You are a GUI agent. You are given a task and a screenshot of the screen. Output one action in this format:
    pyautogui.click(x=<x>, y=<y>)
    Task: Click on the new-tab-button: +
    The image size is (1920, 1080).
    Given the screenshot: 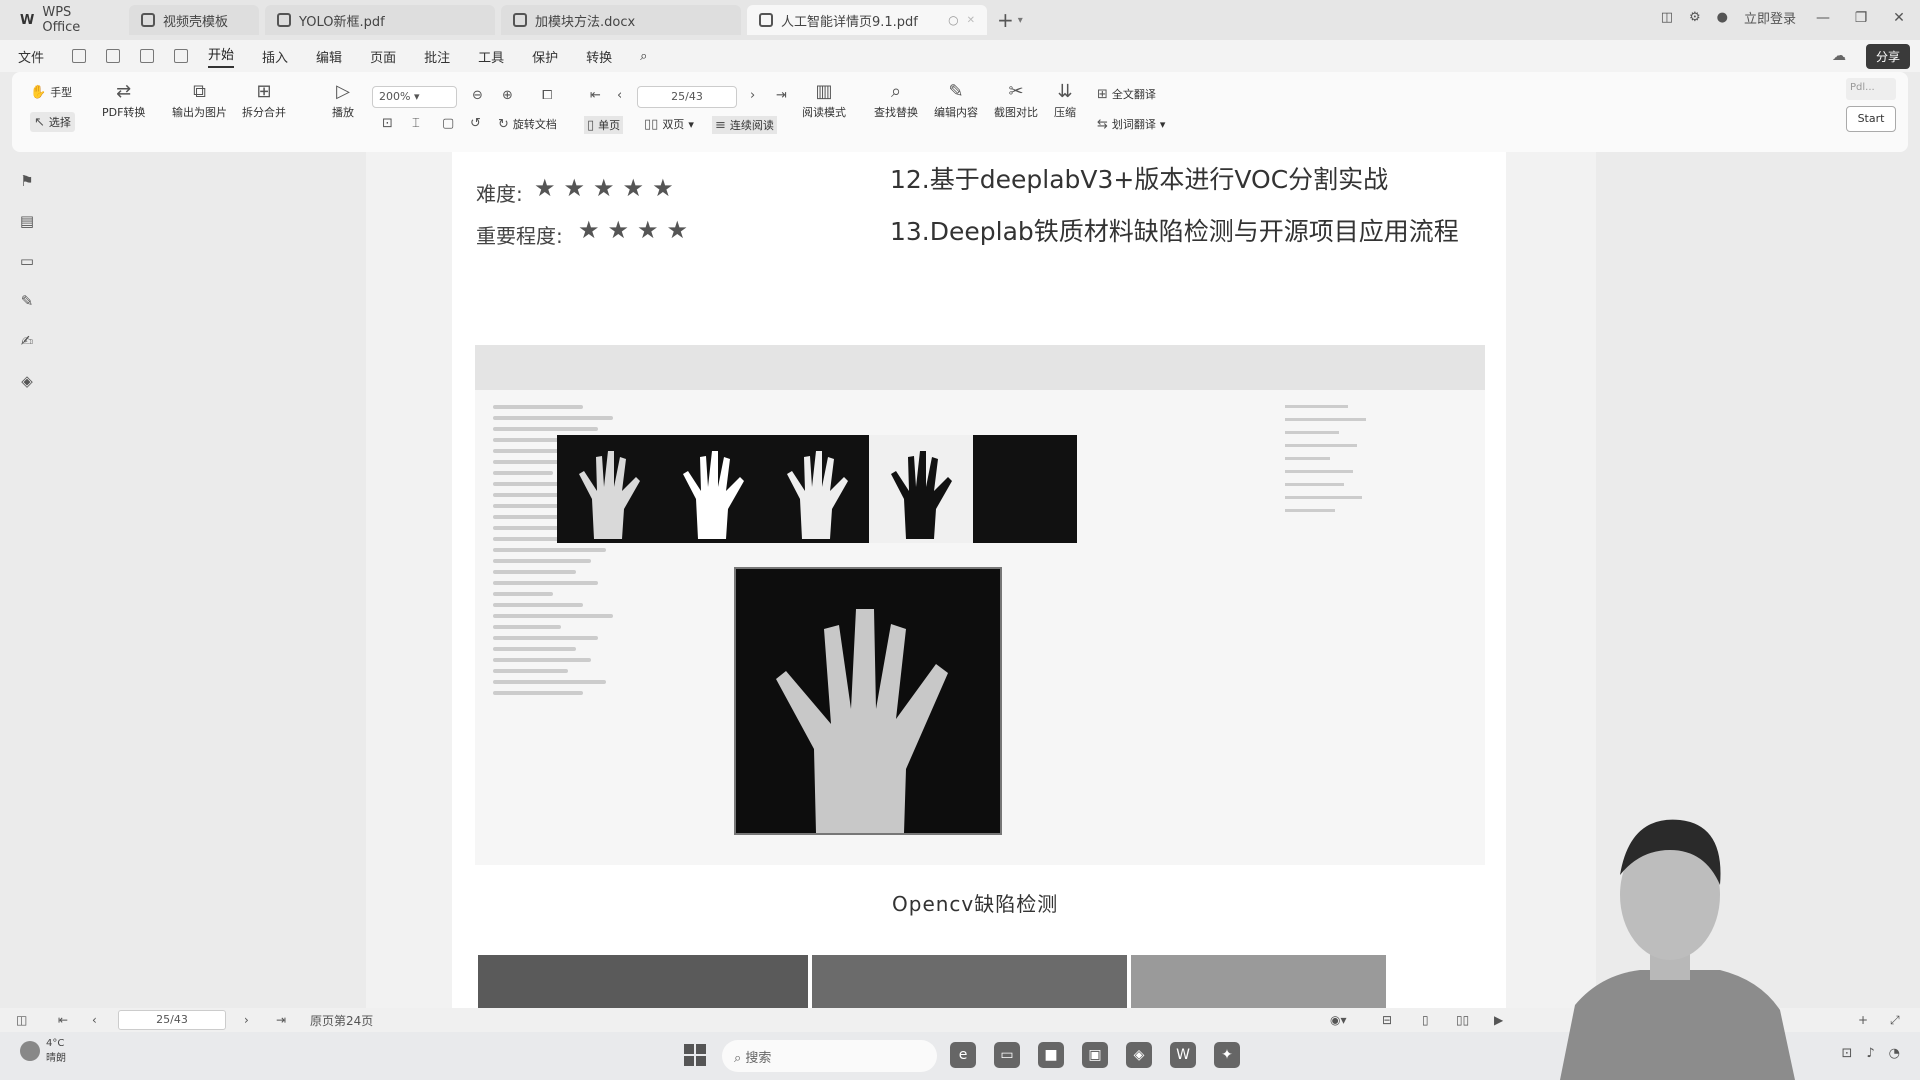 What is the action you would take?
    pyautogui.click(x=1005, y=20)
    